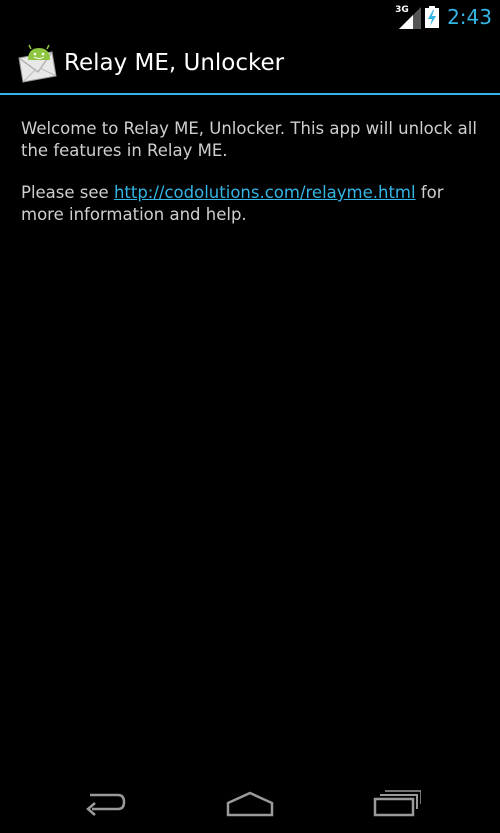 Image resolution: width=500 pixels, height=833 pixels. I want to click on status-icons: 3G 2:43, so click(443, 17).